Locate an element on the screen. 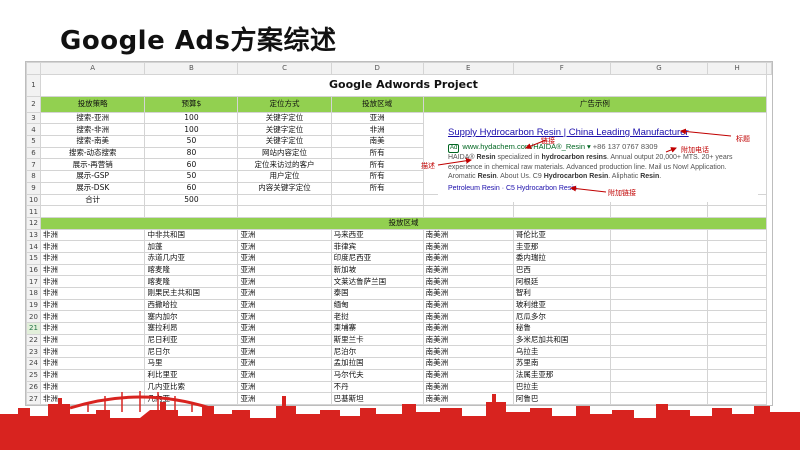 The image size is (800, 450). row-header: 3 is located at coordinates (33, 118).